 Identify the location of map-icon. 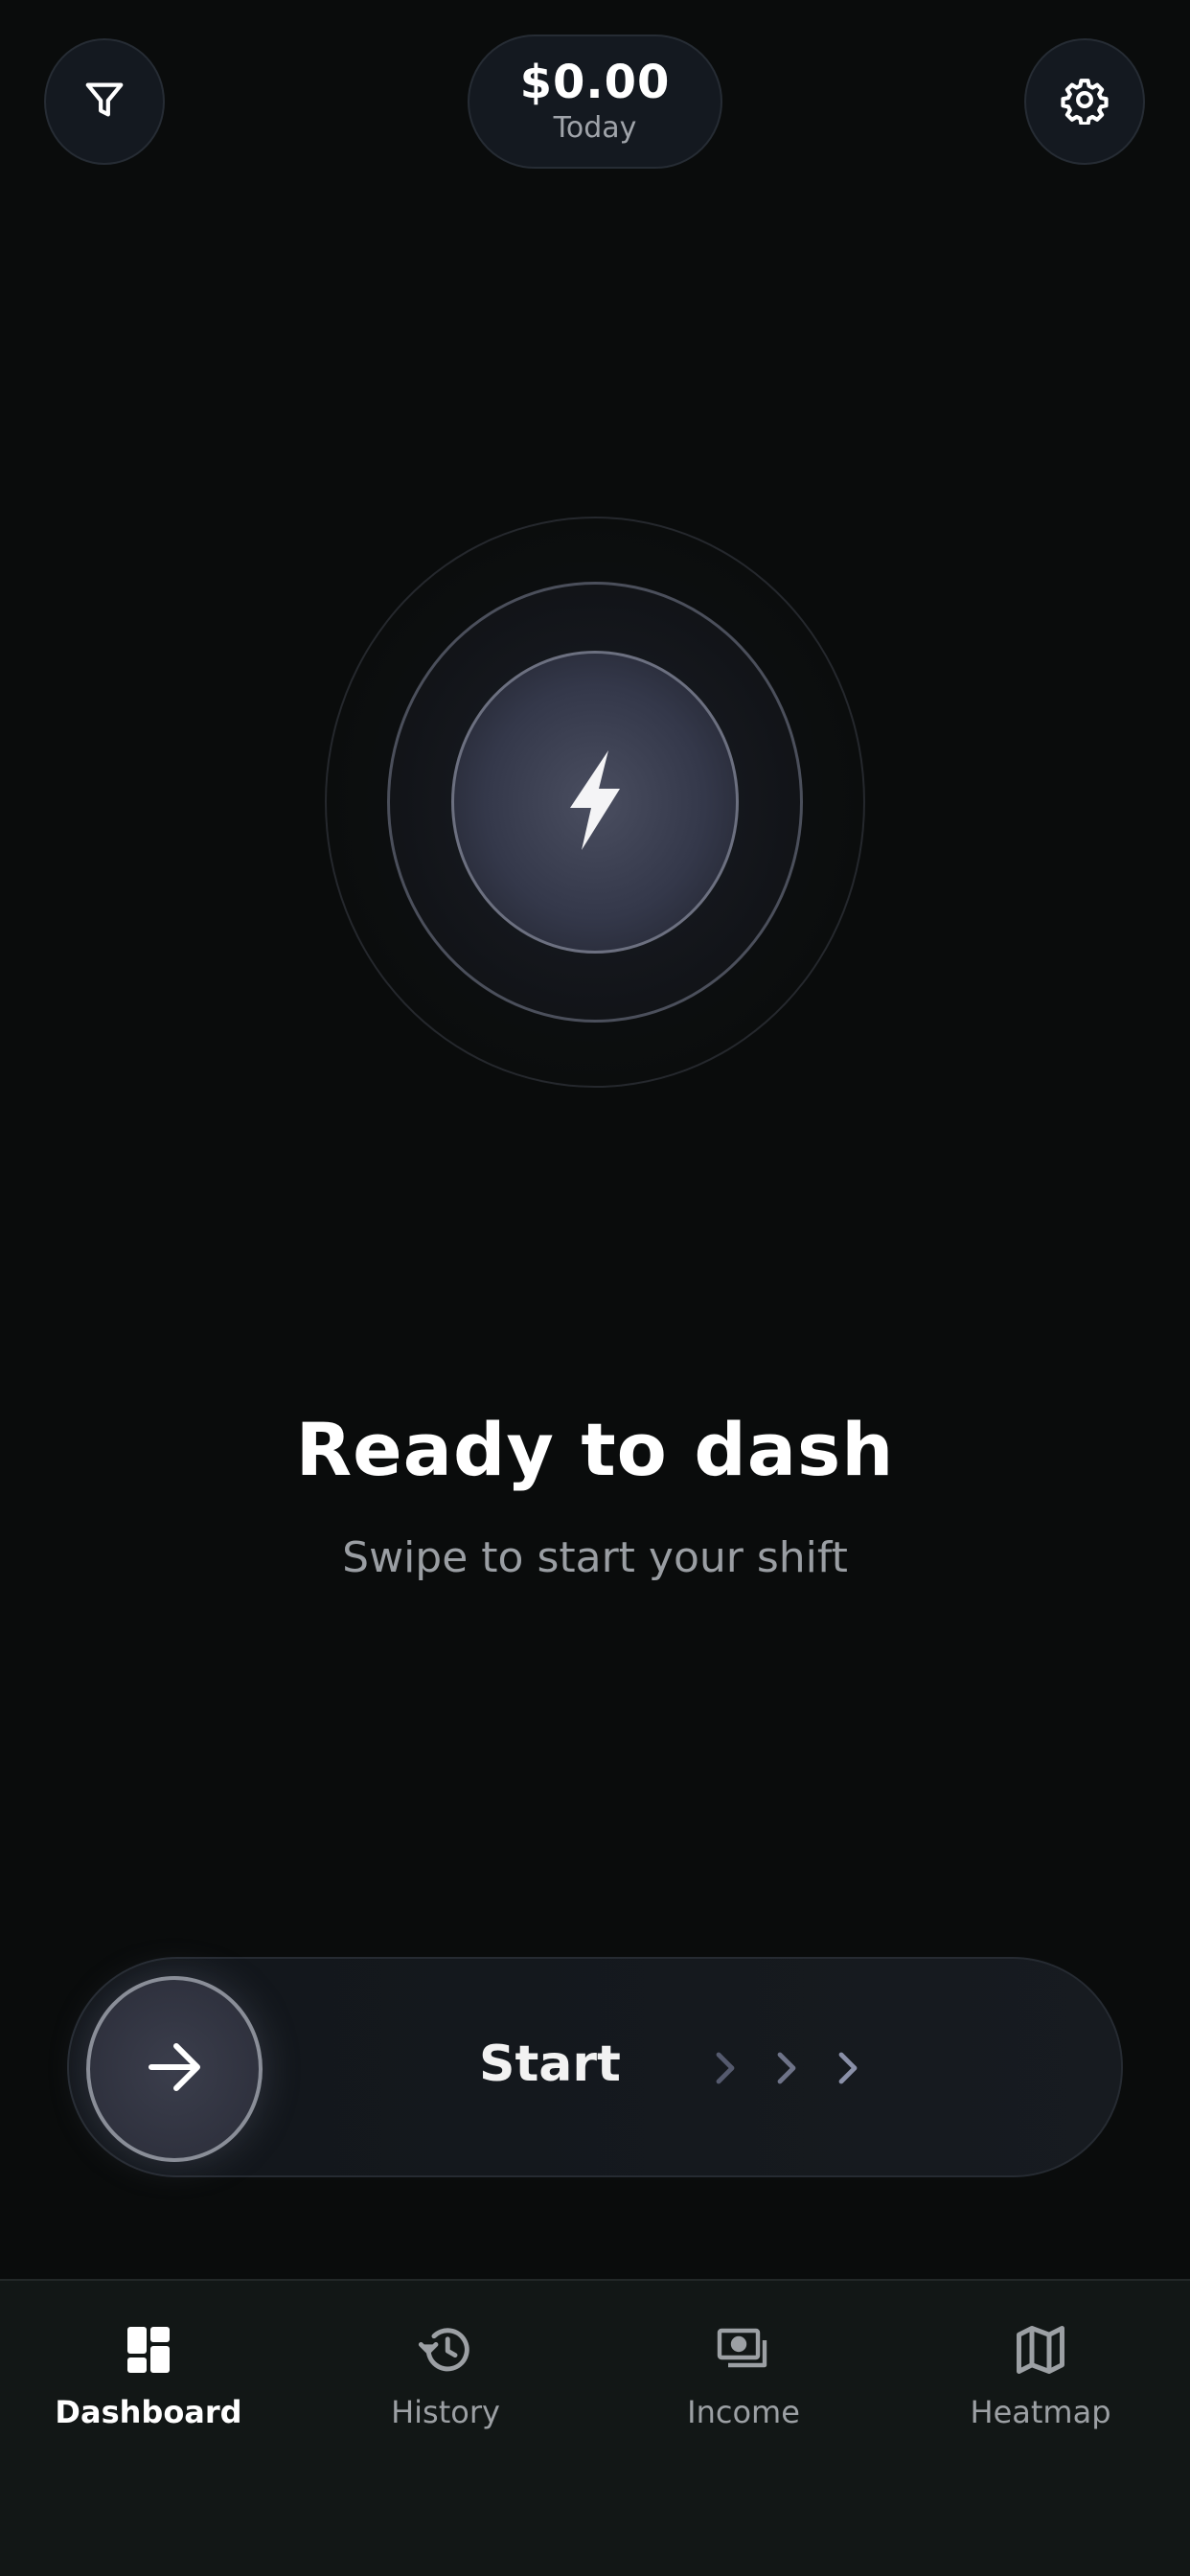
(1040, 2350).